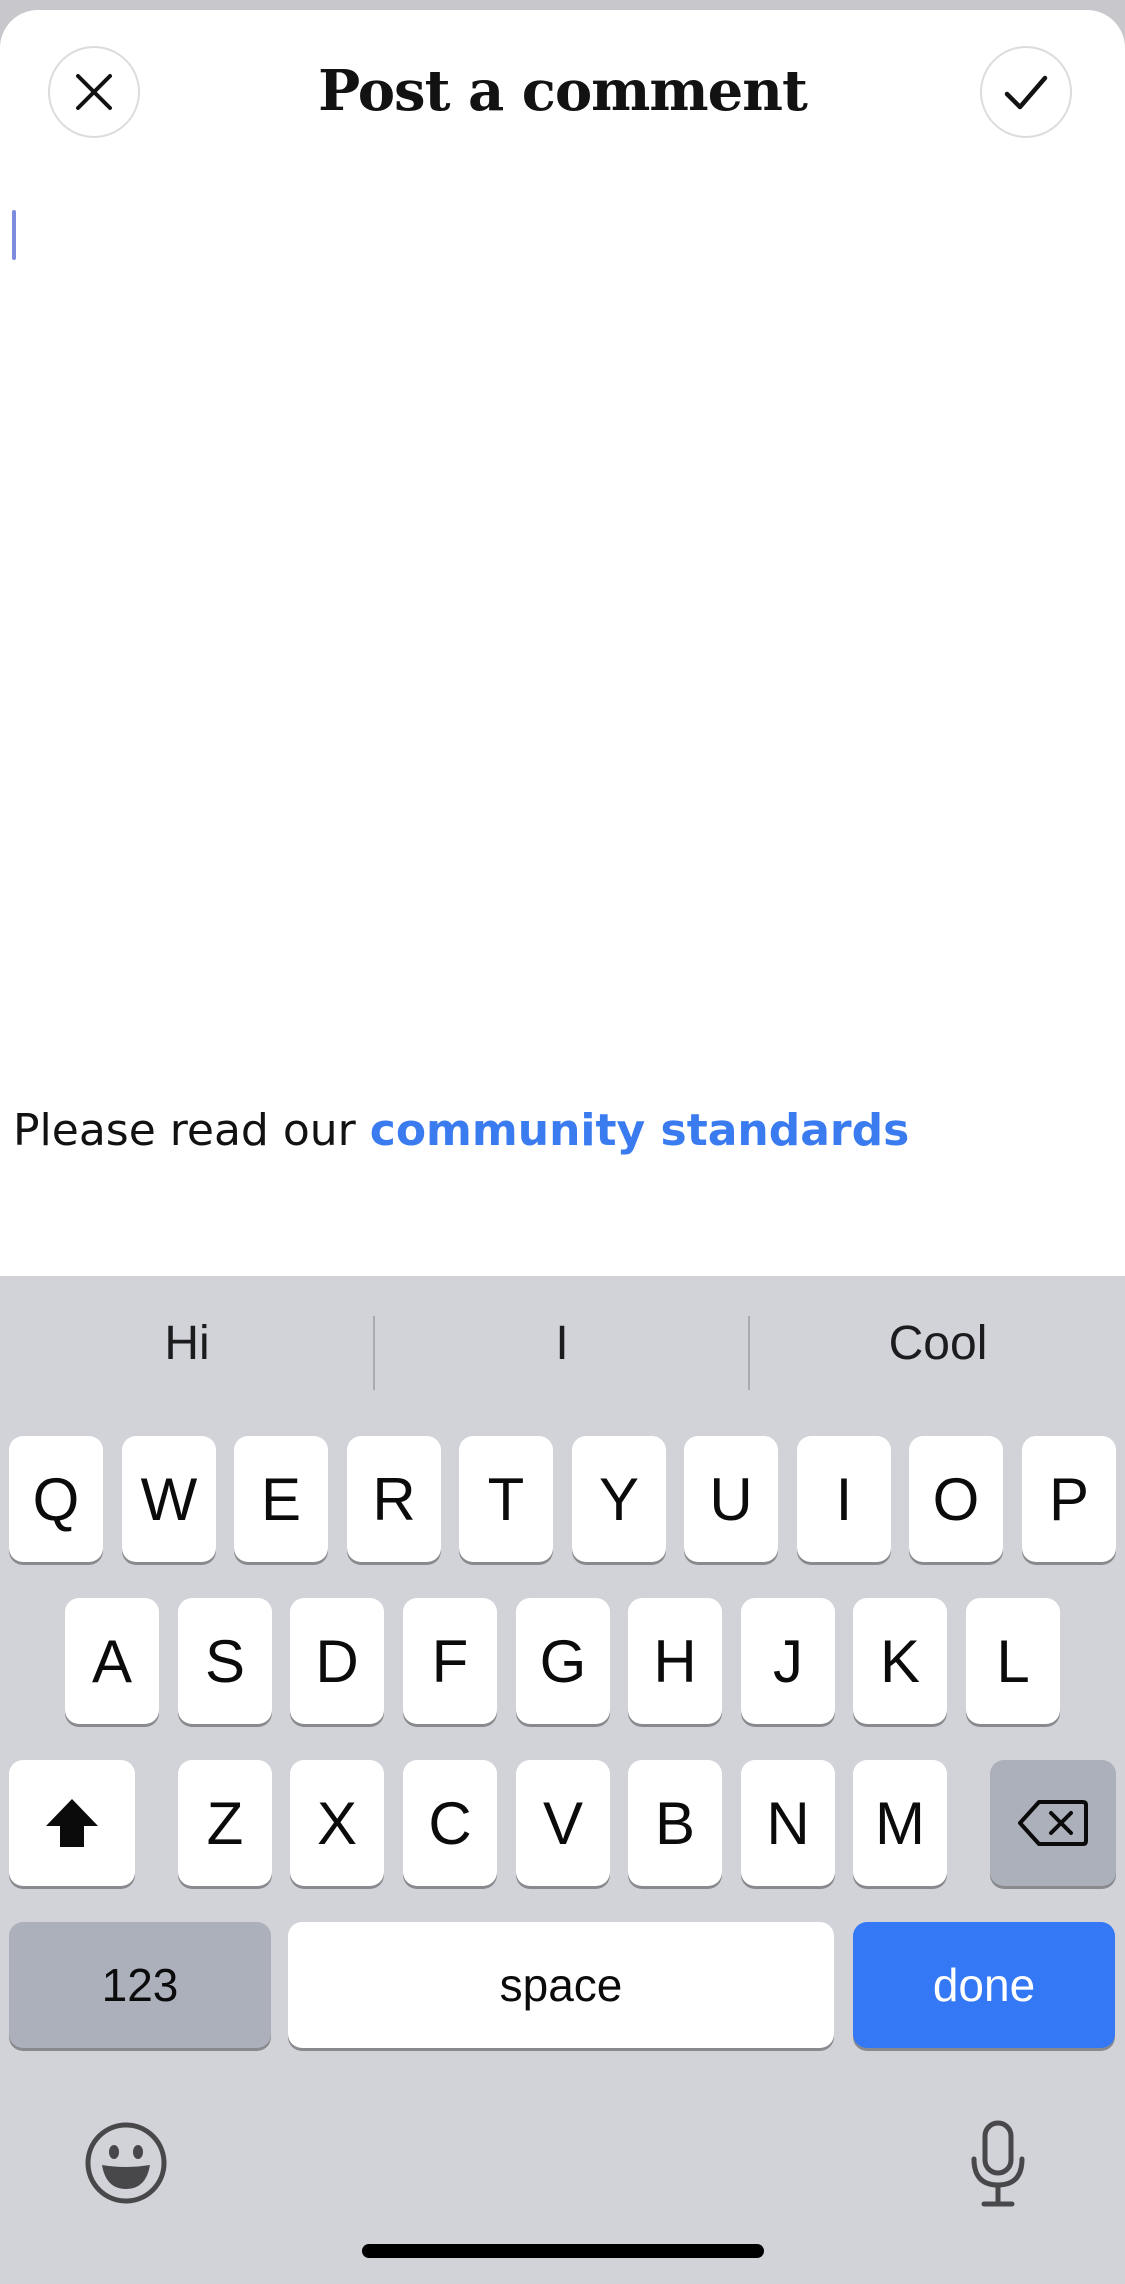 This screenshot has height=2284, width=1125. I want to click on space-key: space, so click(561, 1985).